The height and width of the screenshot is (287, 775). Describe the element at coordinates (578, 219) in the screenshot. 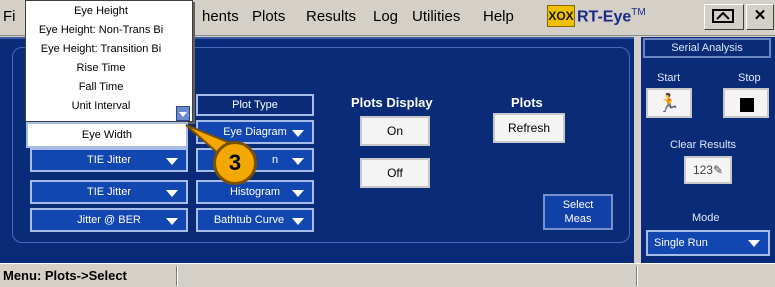

I see `select-meas-label-2: Meas` at that location.